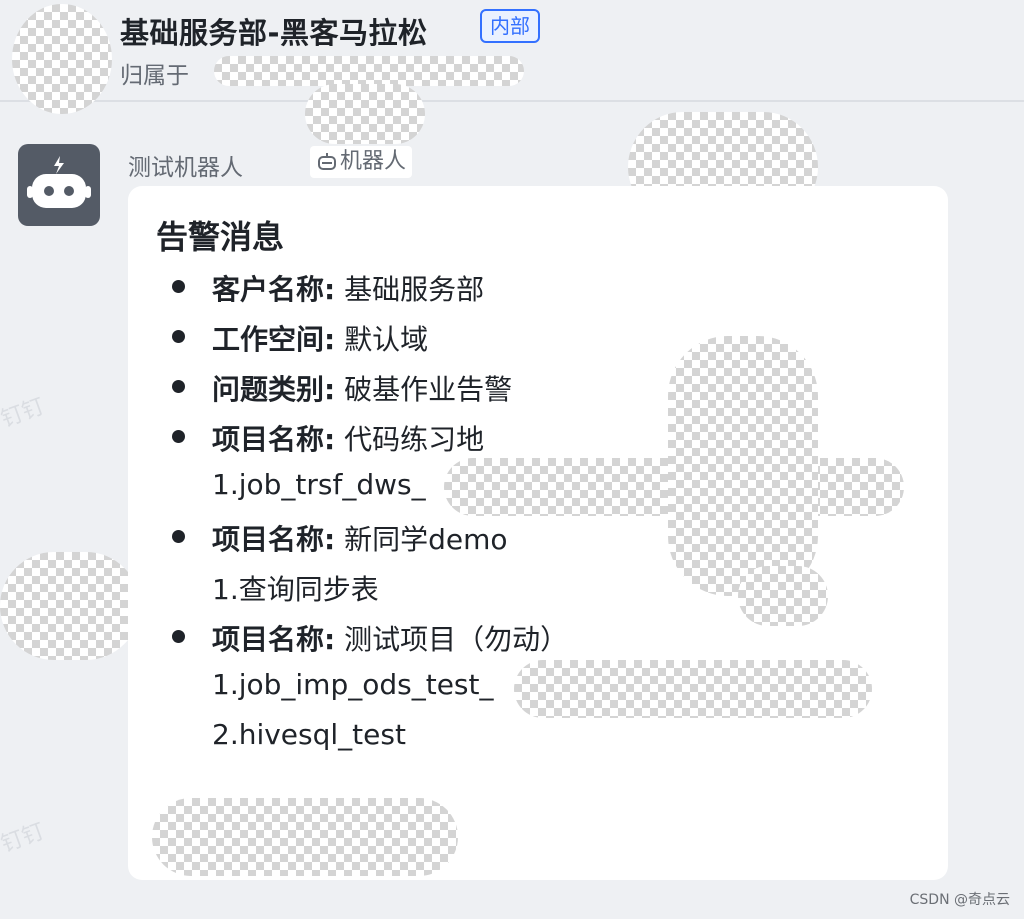 The width and height of the screenshot is (1024, 919). Describe the element at coordinates (319, 484) in the screenshot. I see `project-job-item: 1.job_trsf_dws_` at that location.